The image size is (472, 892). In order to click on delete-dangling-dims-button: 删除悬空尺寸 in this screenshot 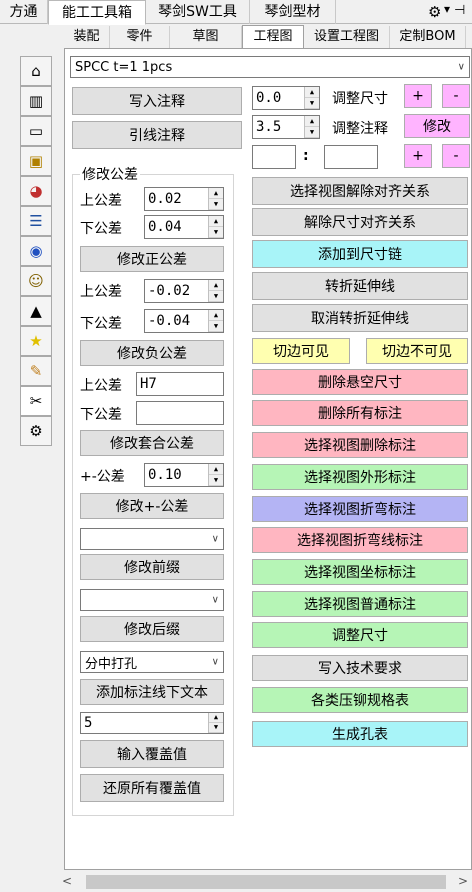, I will do `click(360, 382)`.